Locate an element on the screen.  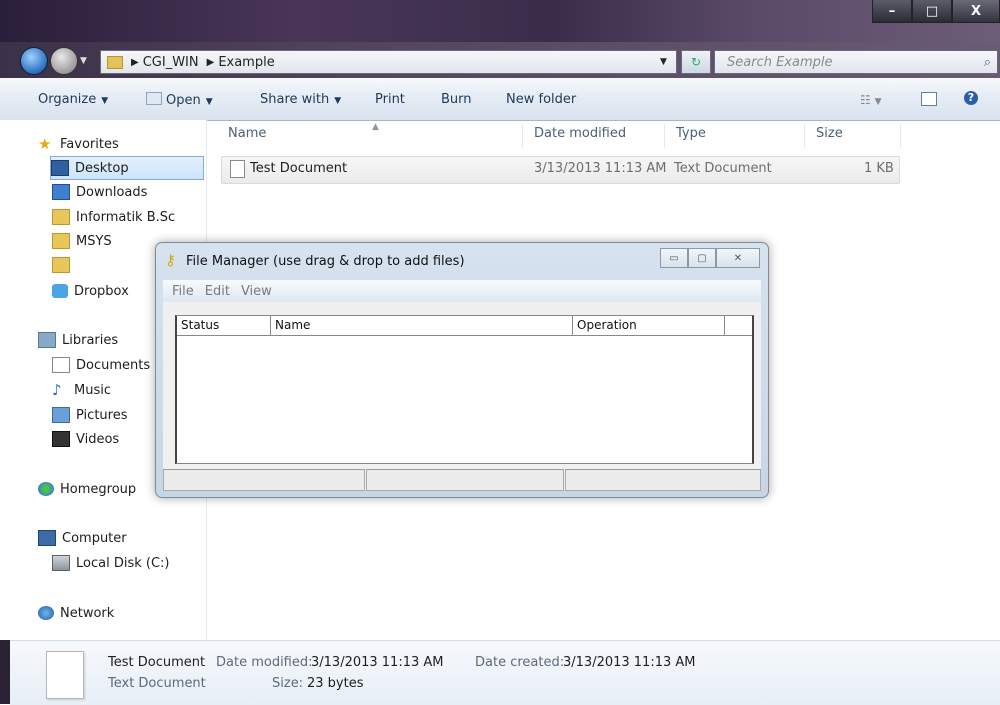
nav-favorites: ★ Favorites is located at coordinates (78, 144).